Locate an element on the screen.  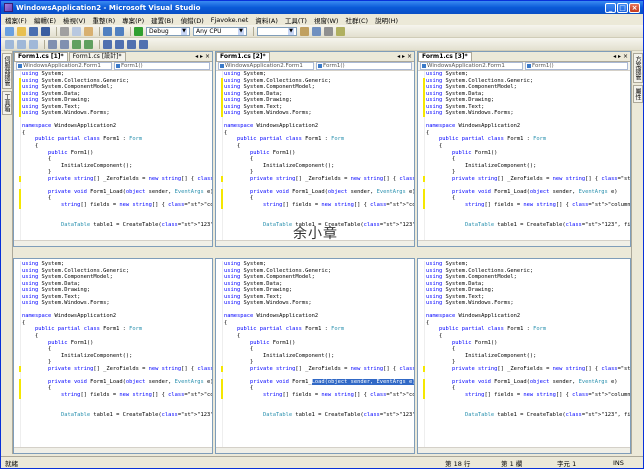
watermark-text: 余小章 is located at coordinates (315, 234).